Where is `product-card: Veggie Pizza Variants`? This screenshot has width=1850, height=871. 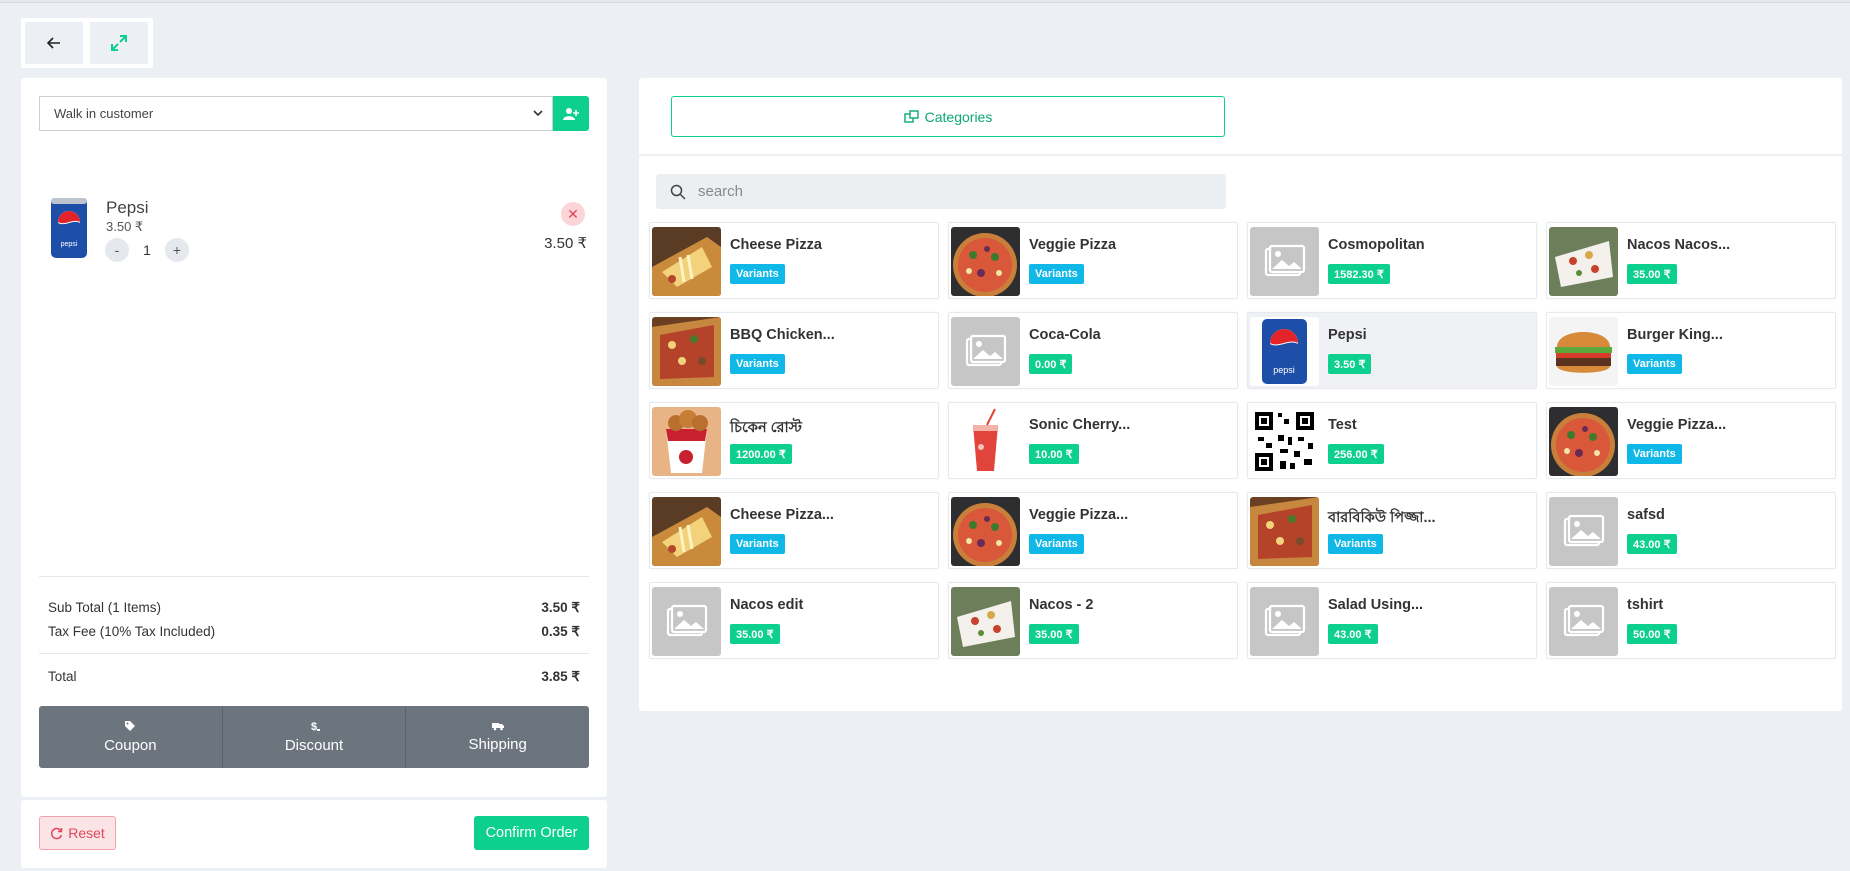
product-card: Veggie Pizza Variants is located at coordinates (1093, 260).